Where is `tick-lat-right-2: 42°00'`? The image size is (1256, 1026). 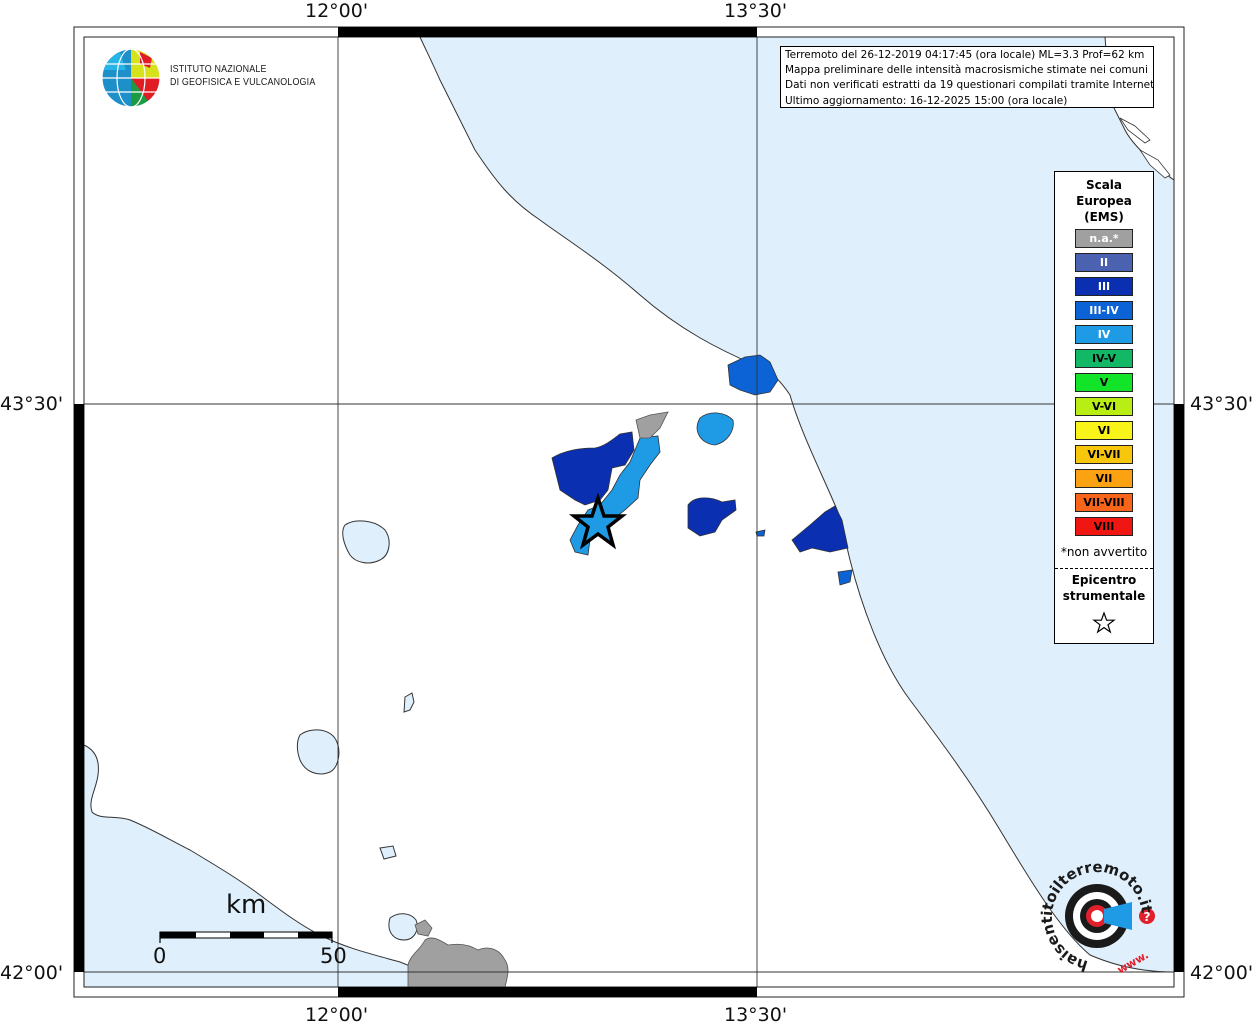
tick-lat-right-2: 42°00' is located at coordinates (1222, 973).